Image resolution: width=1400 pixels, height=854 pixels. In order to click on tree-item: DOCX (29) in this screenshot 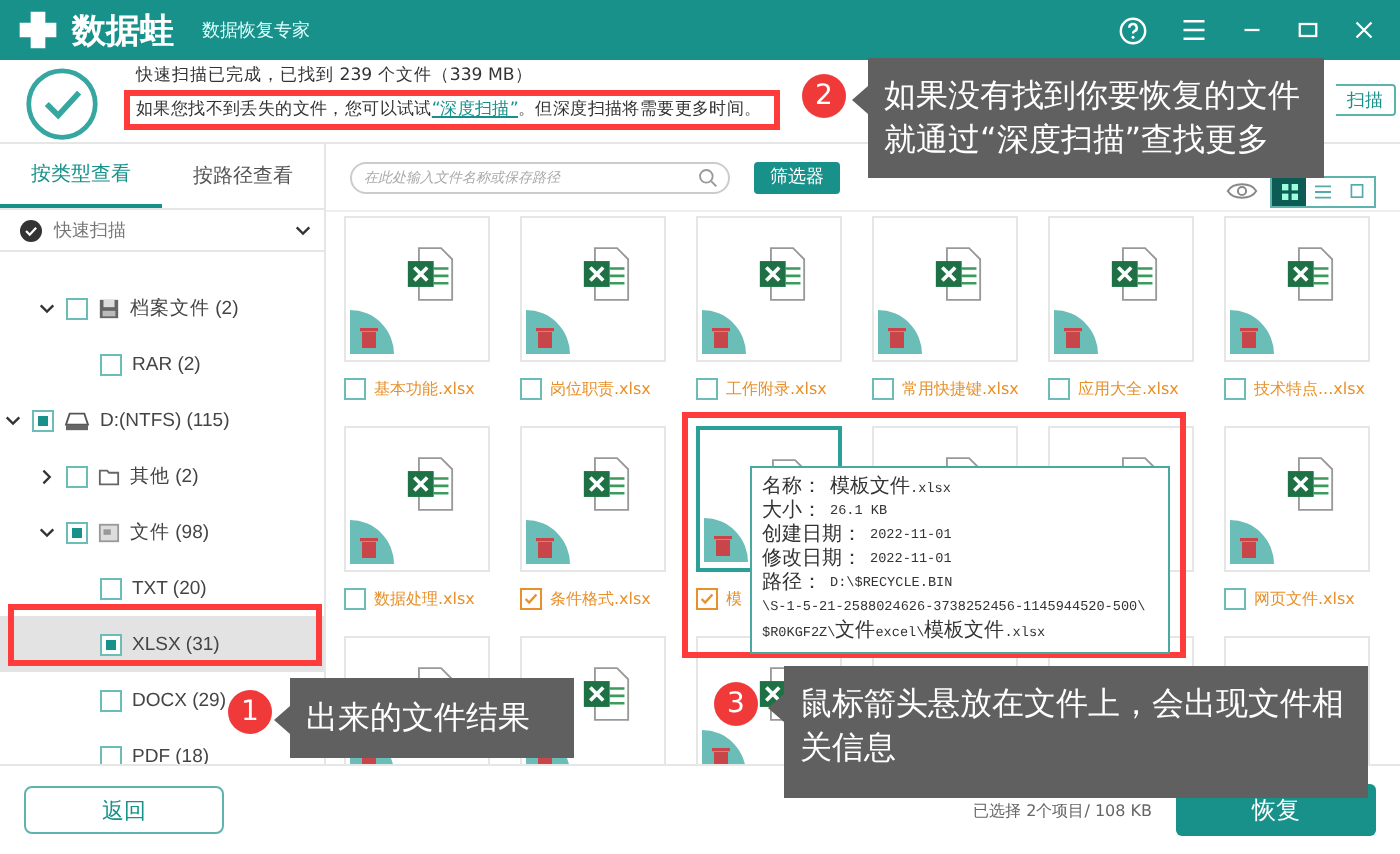, I will do `click(115, 700)`.